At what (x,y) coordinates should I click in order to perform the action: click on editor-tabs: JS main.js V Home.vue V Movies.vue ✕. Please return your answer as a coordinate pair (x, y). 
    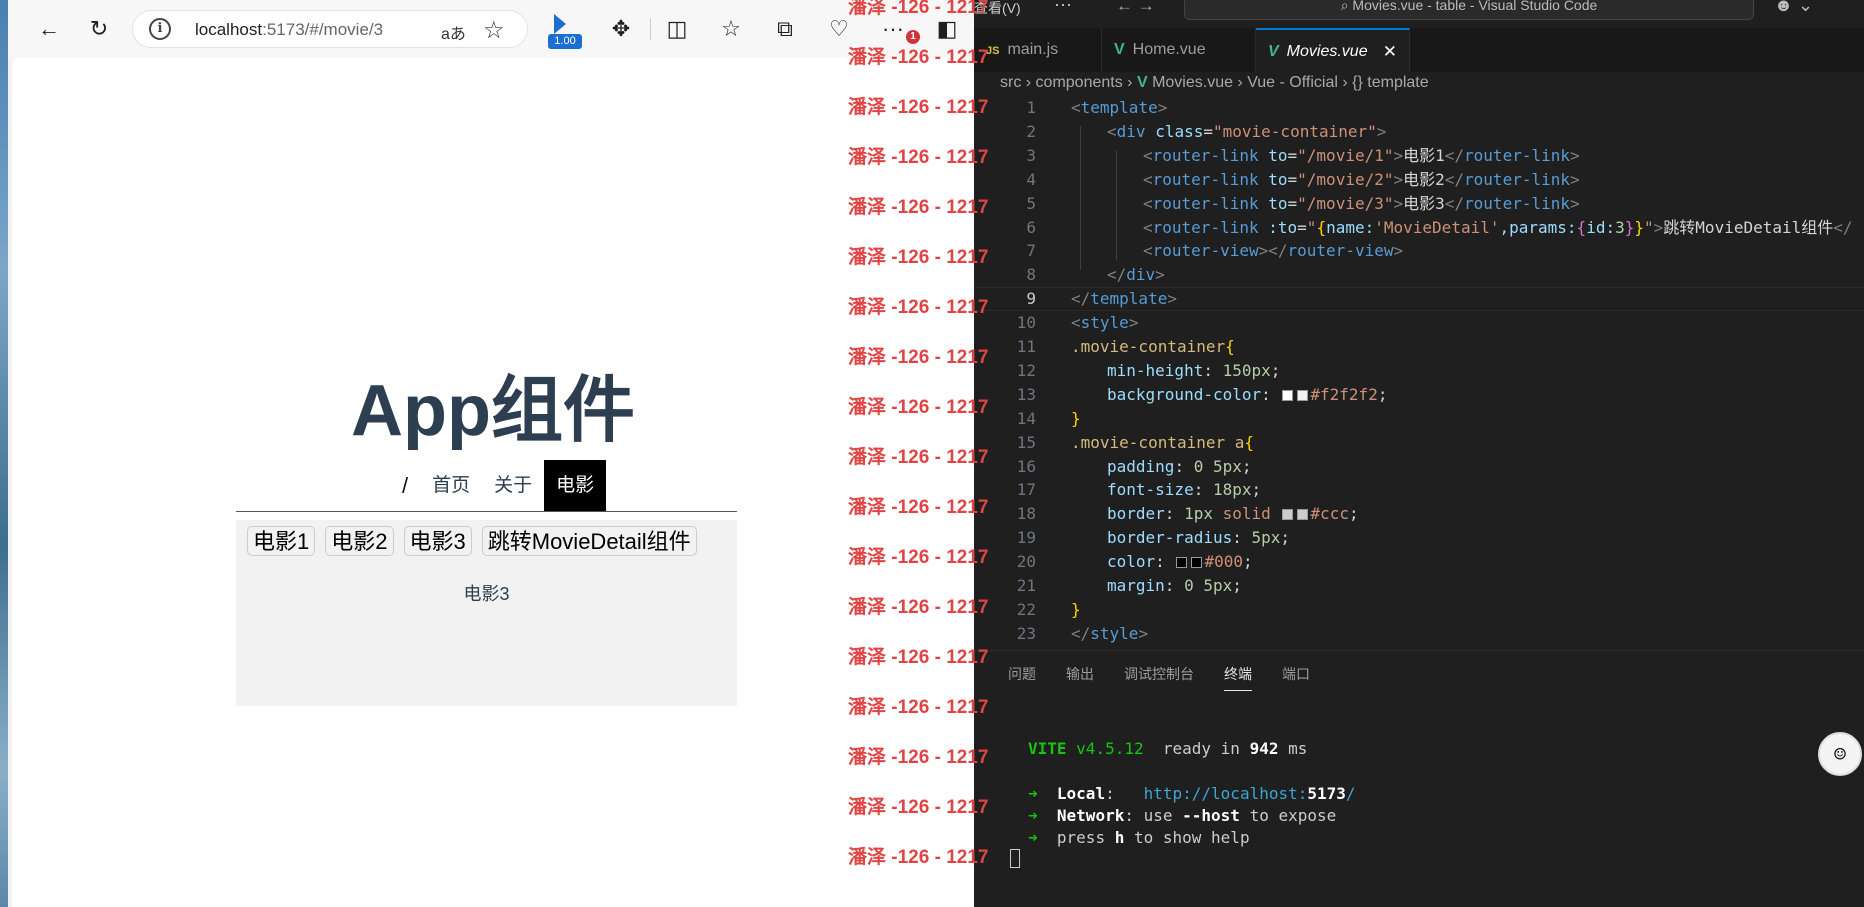
    Looking at the image, I should click on (1419, 50).